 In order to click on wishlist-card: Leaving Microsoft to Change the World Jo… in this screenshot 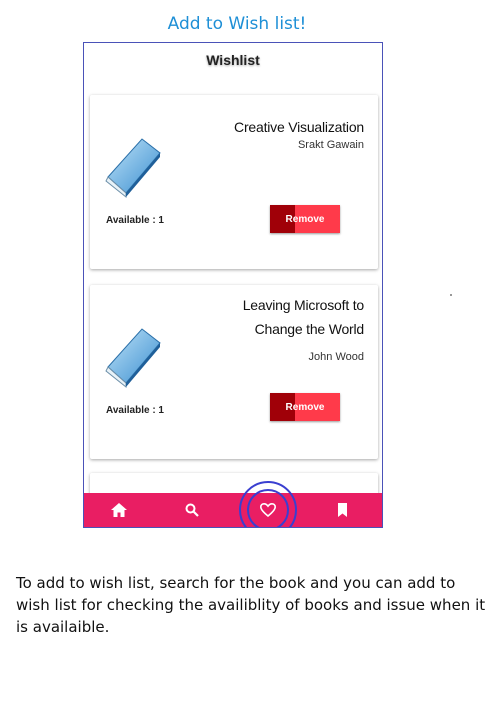, I will do `click(234, 372)`.